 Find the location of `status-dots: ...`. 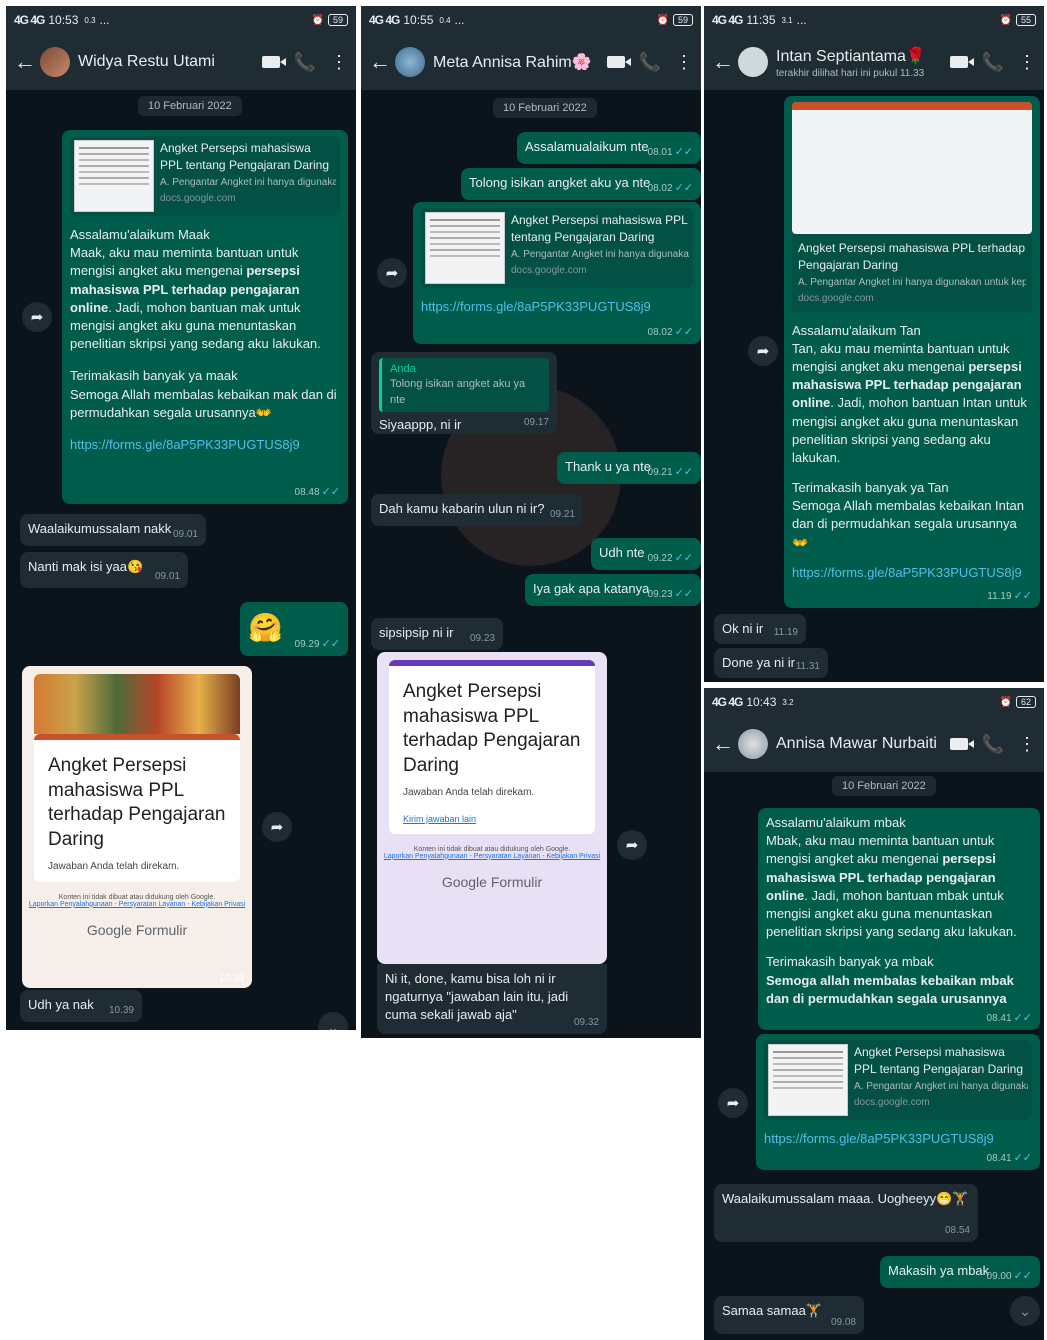

status-dots: ... is located at coordinates (104, 20).